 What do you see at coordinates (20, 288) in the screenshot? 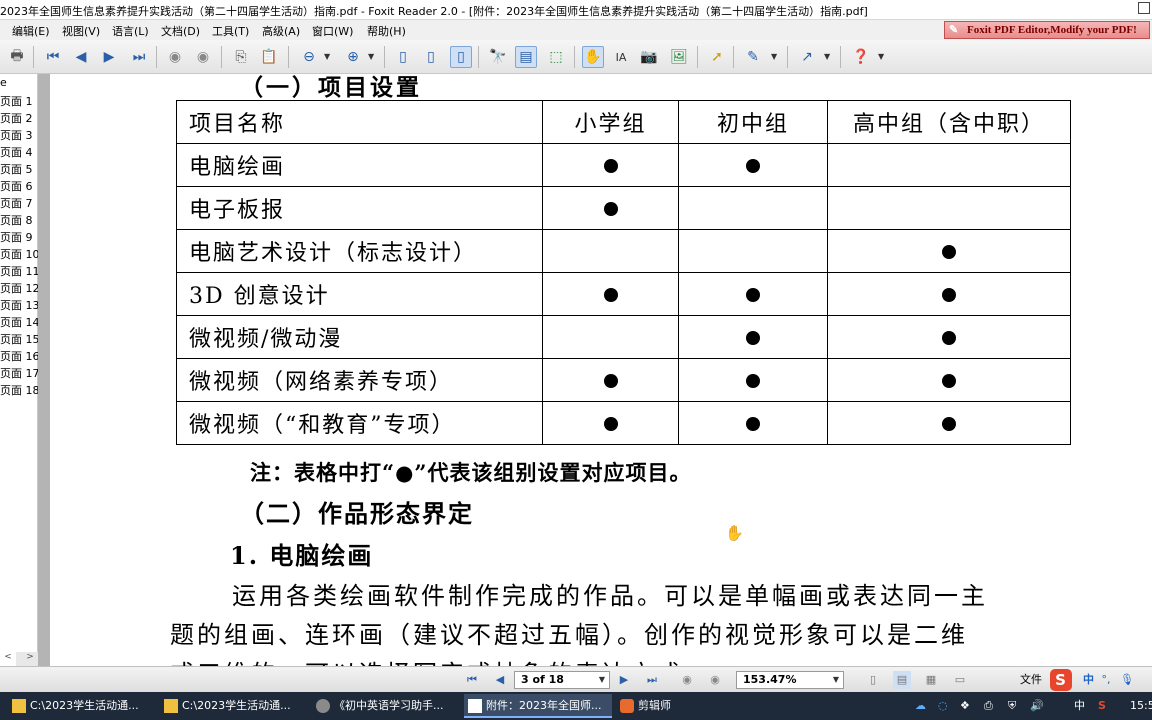
I see `sidebar-item-page-12: 页面 12` at bounding box center [20, 288].